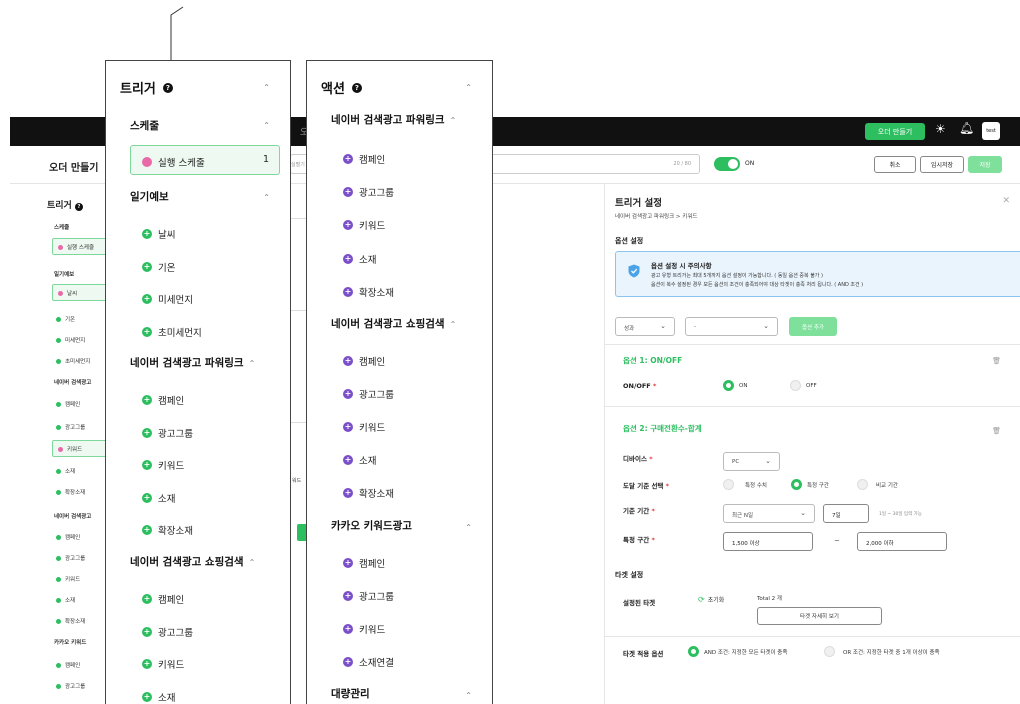 This screenshot has width=1020, height=704. Describe the element at coordinates (895, 131) in the screenshot. I see `create-order-button: 오더 만들기` at that location.